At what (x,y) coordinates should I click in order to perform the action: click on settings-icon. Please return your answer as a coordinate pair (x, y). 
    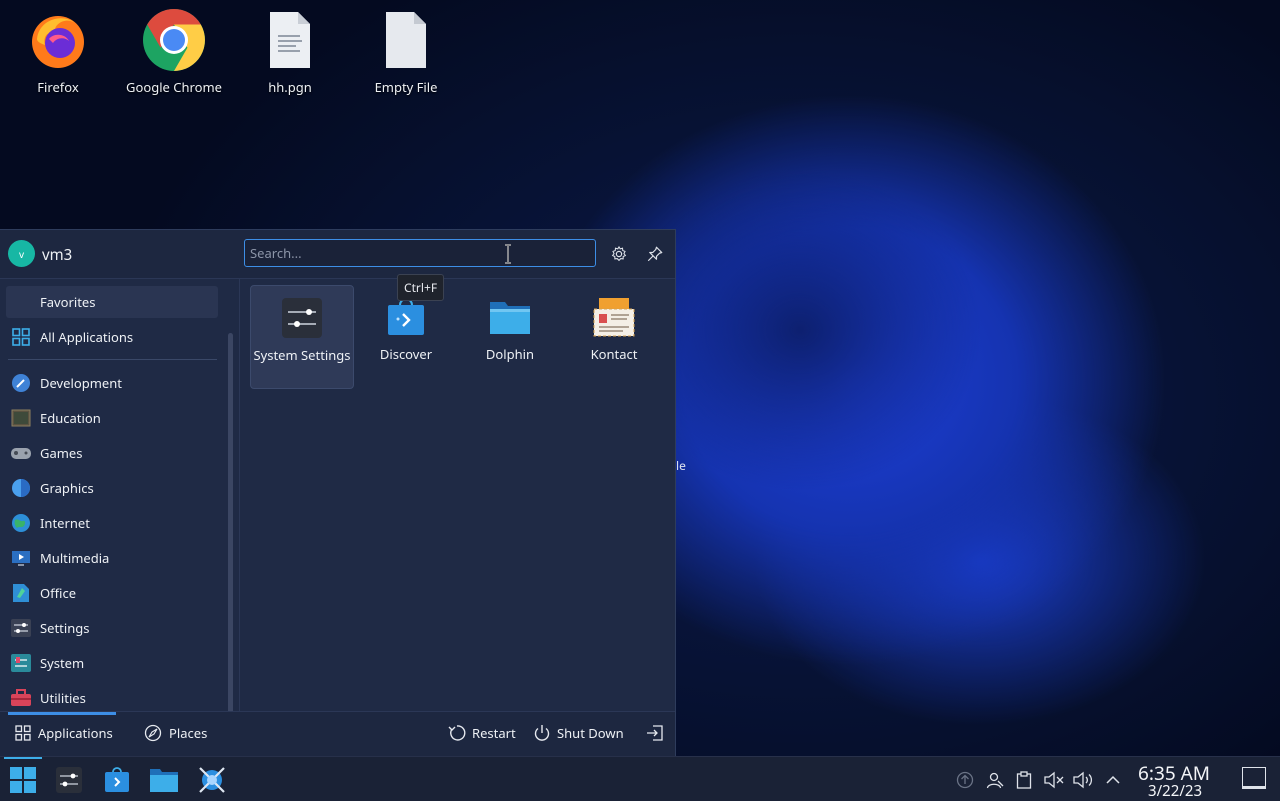
    Looking at the image, I should click on (21, 628).